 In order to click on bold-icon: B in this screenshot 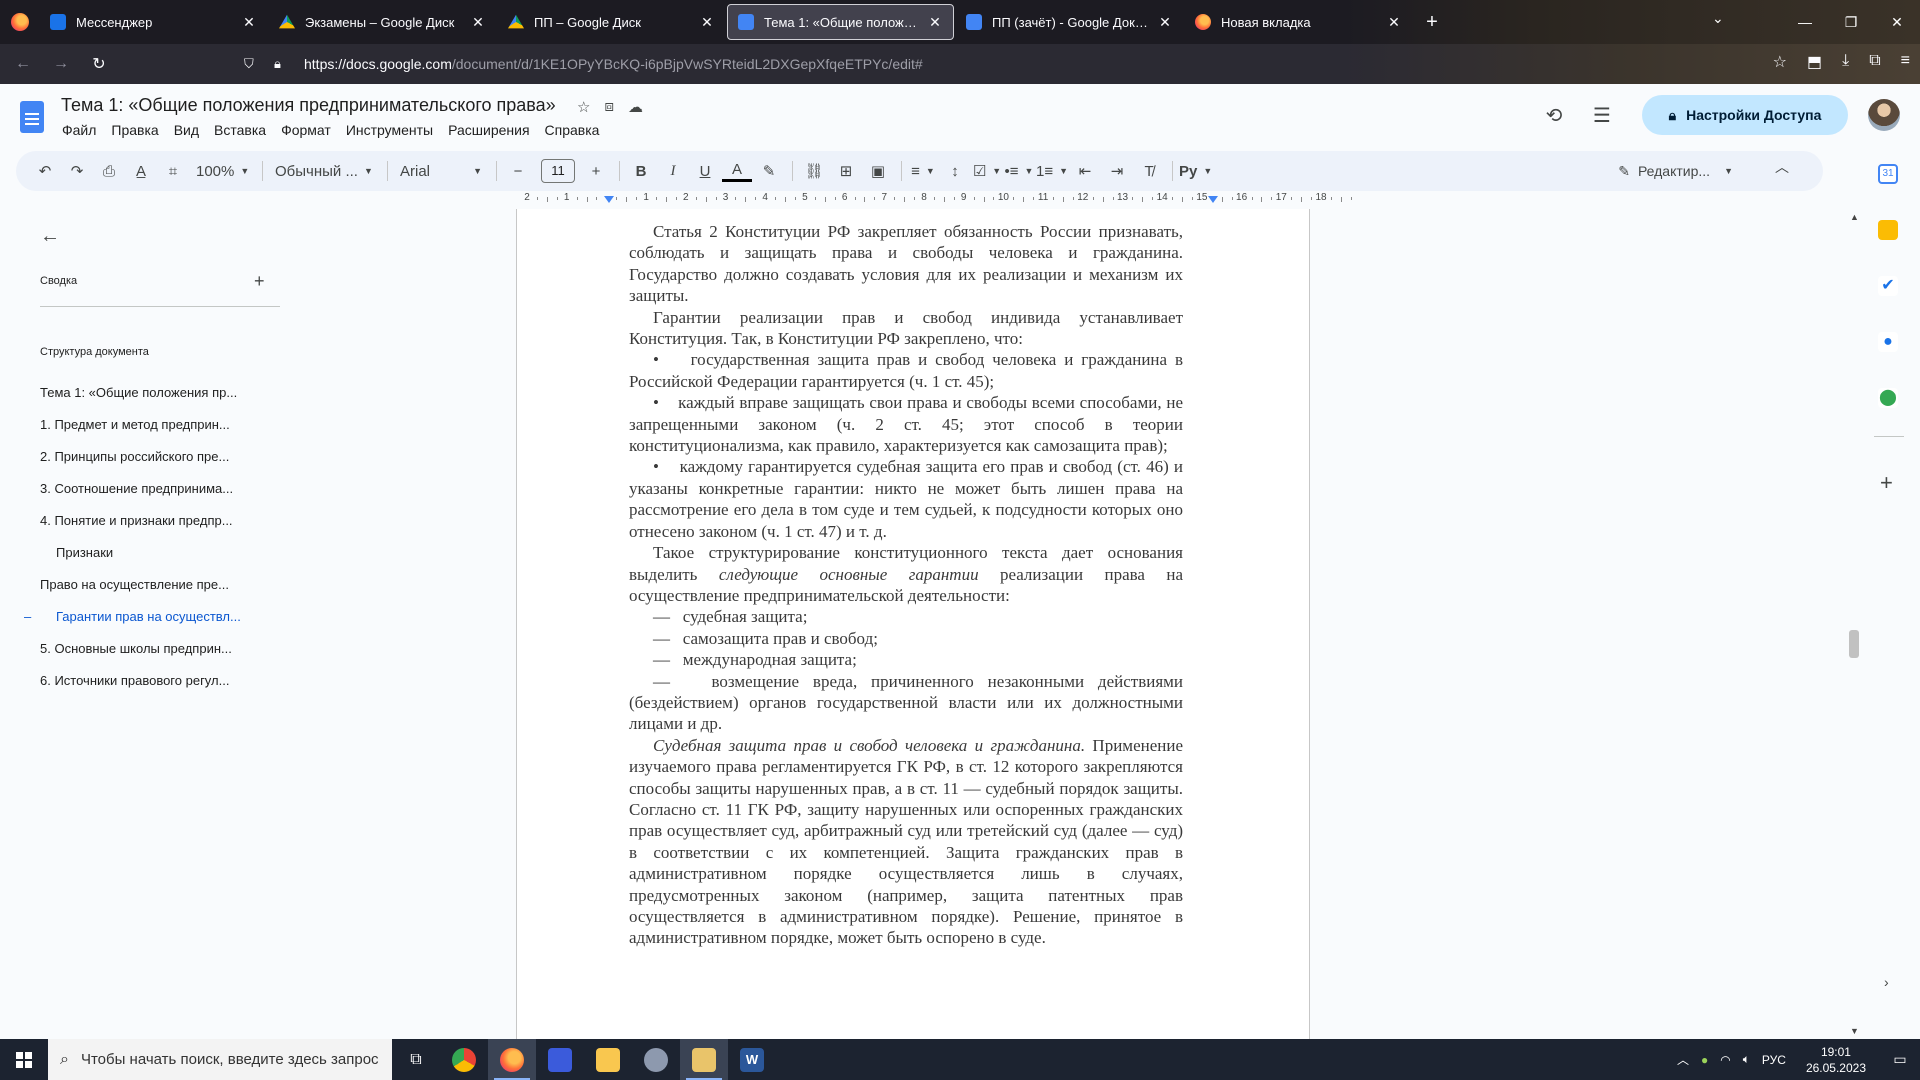, I will do `click(641, 171)`.